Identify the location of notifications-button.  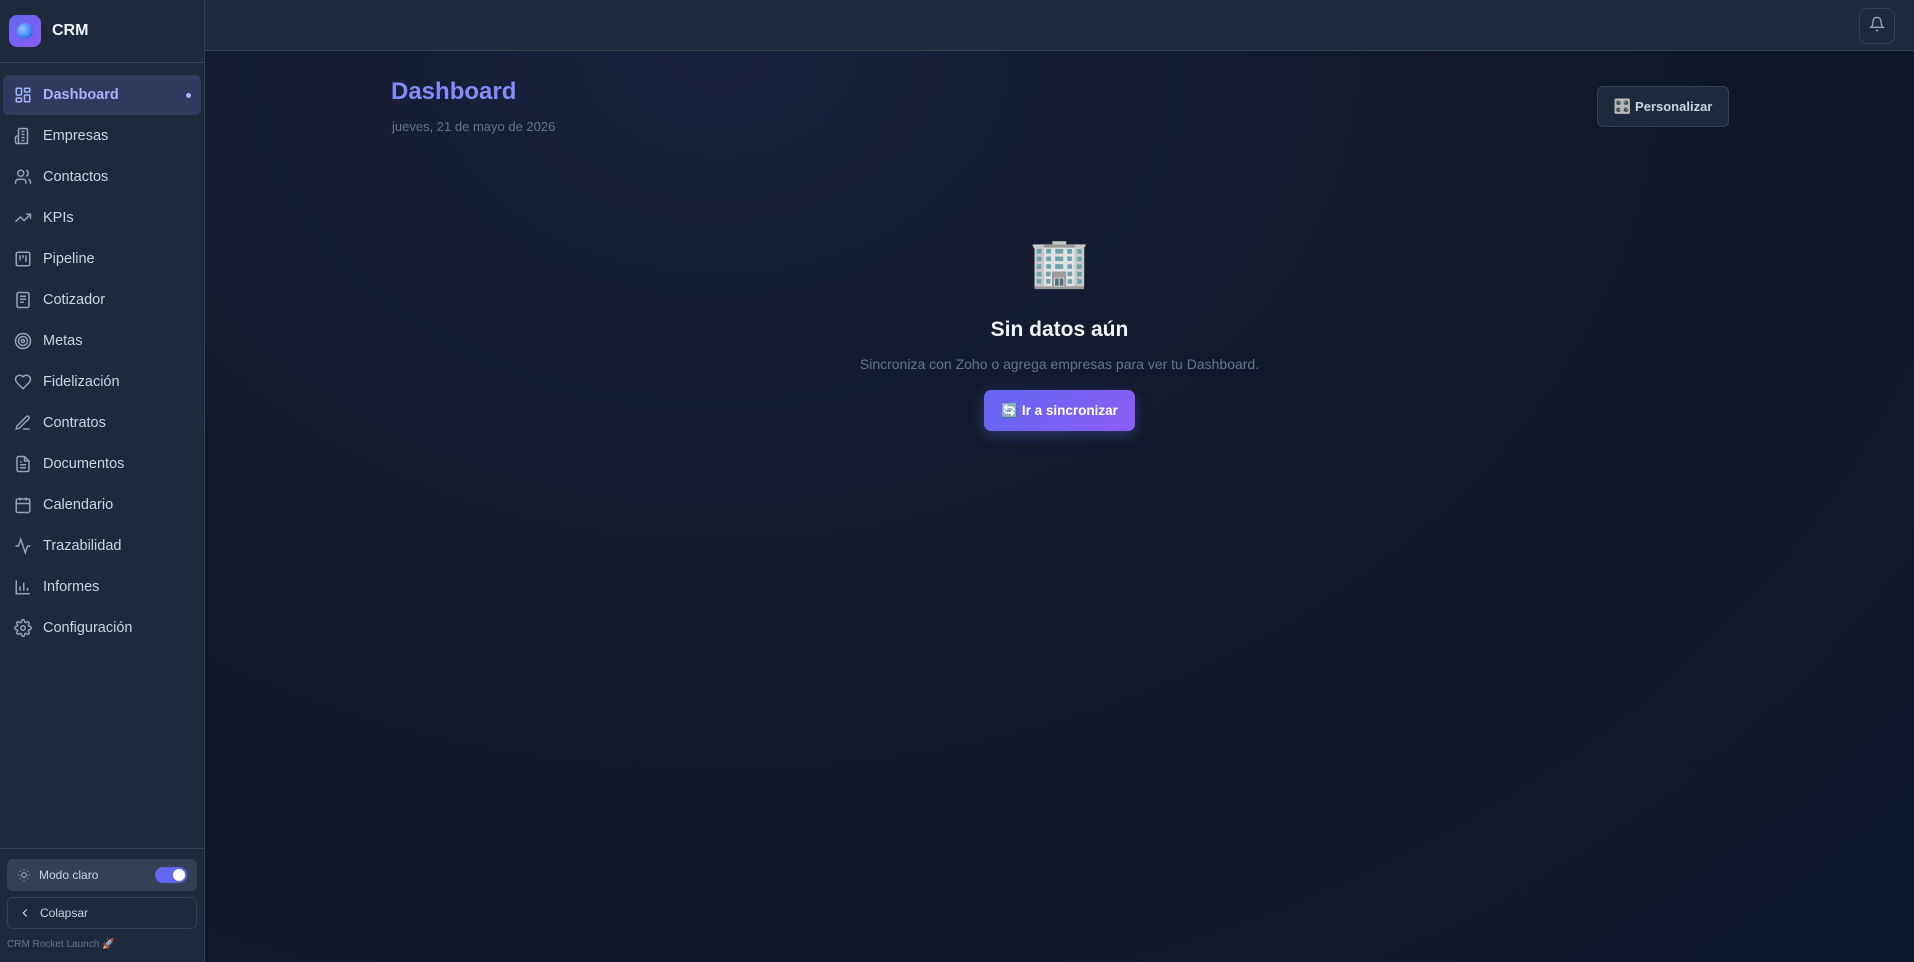
(1877, 26).